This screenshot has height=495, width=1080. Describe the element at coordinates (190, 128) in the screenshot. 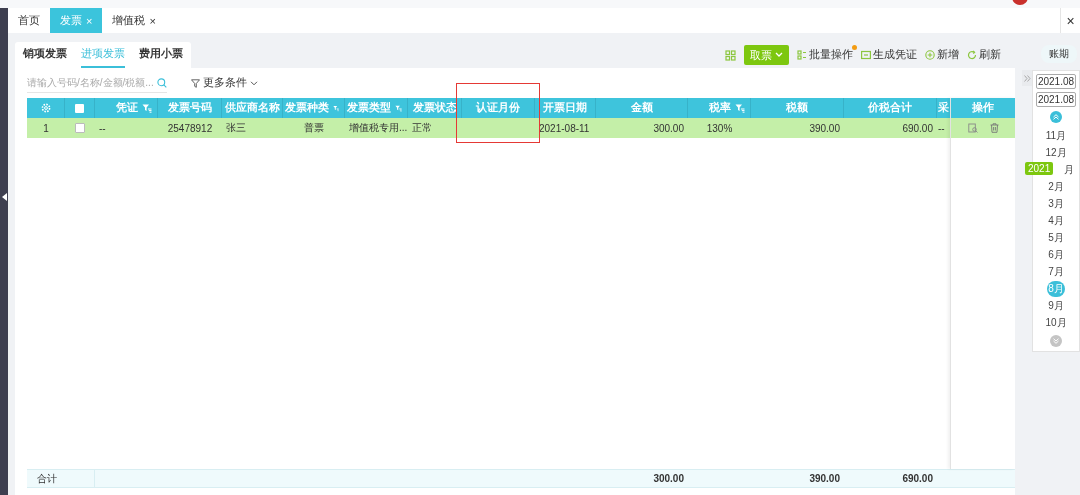

I see `table-cell: 25478912` at that location.